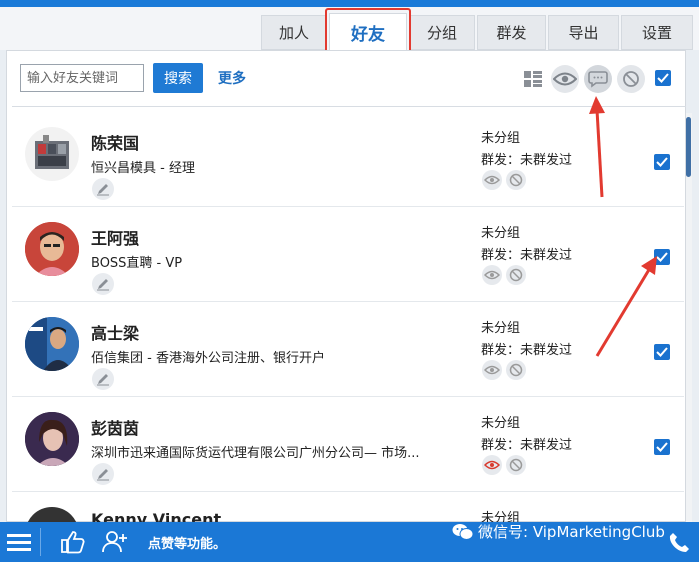 This screenshot has width=699, height=562. I want to click on tab-export: 导出, so click(583, 32).